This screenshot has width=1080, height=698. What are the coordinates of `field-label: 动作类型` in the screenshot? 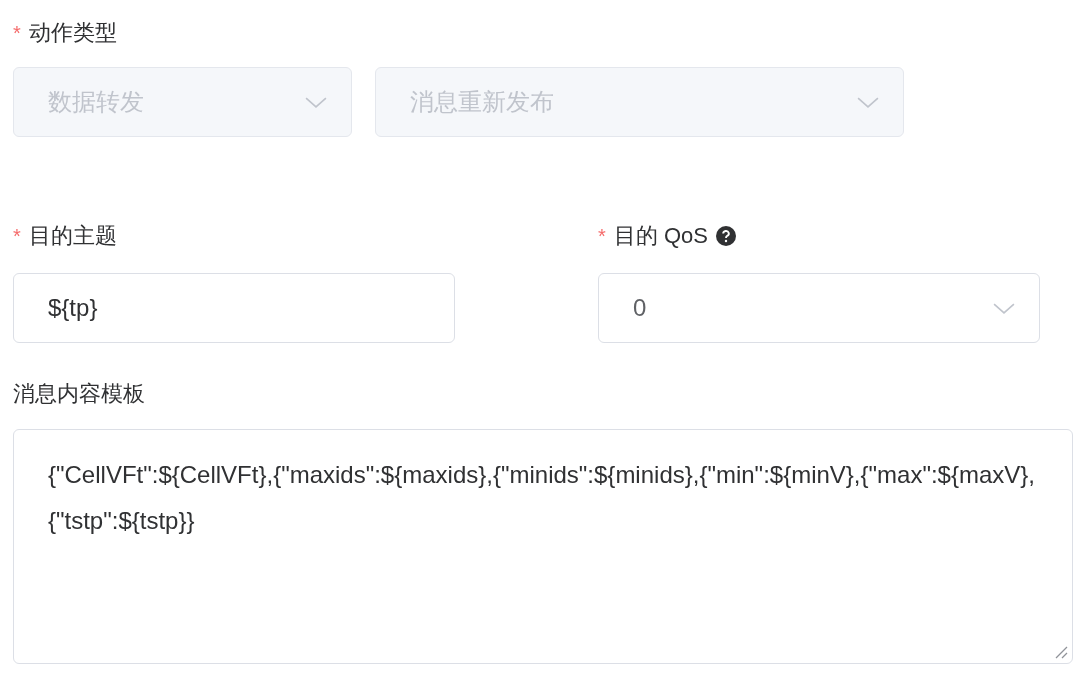 It's located at (72, 33).